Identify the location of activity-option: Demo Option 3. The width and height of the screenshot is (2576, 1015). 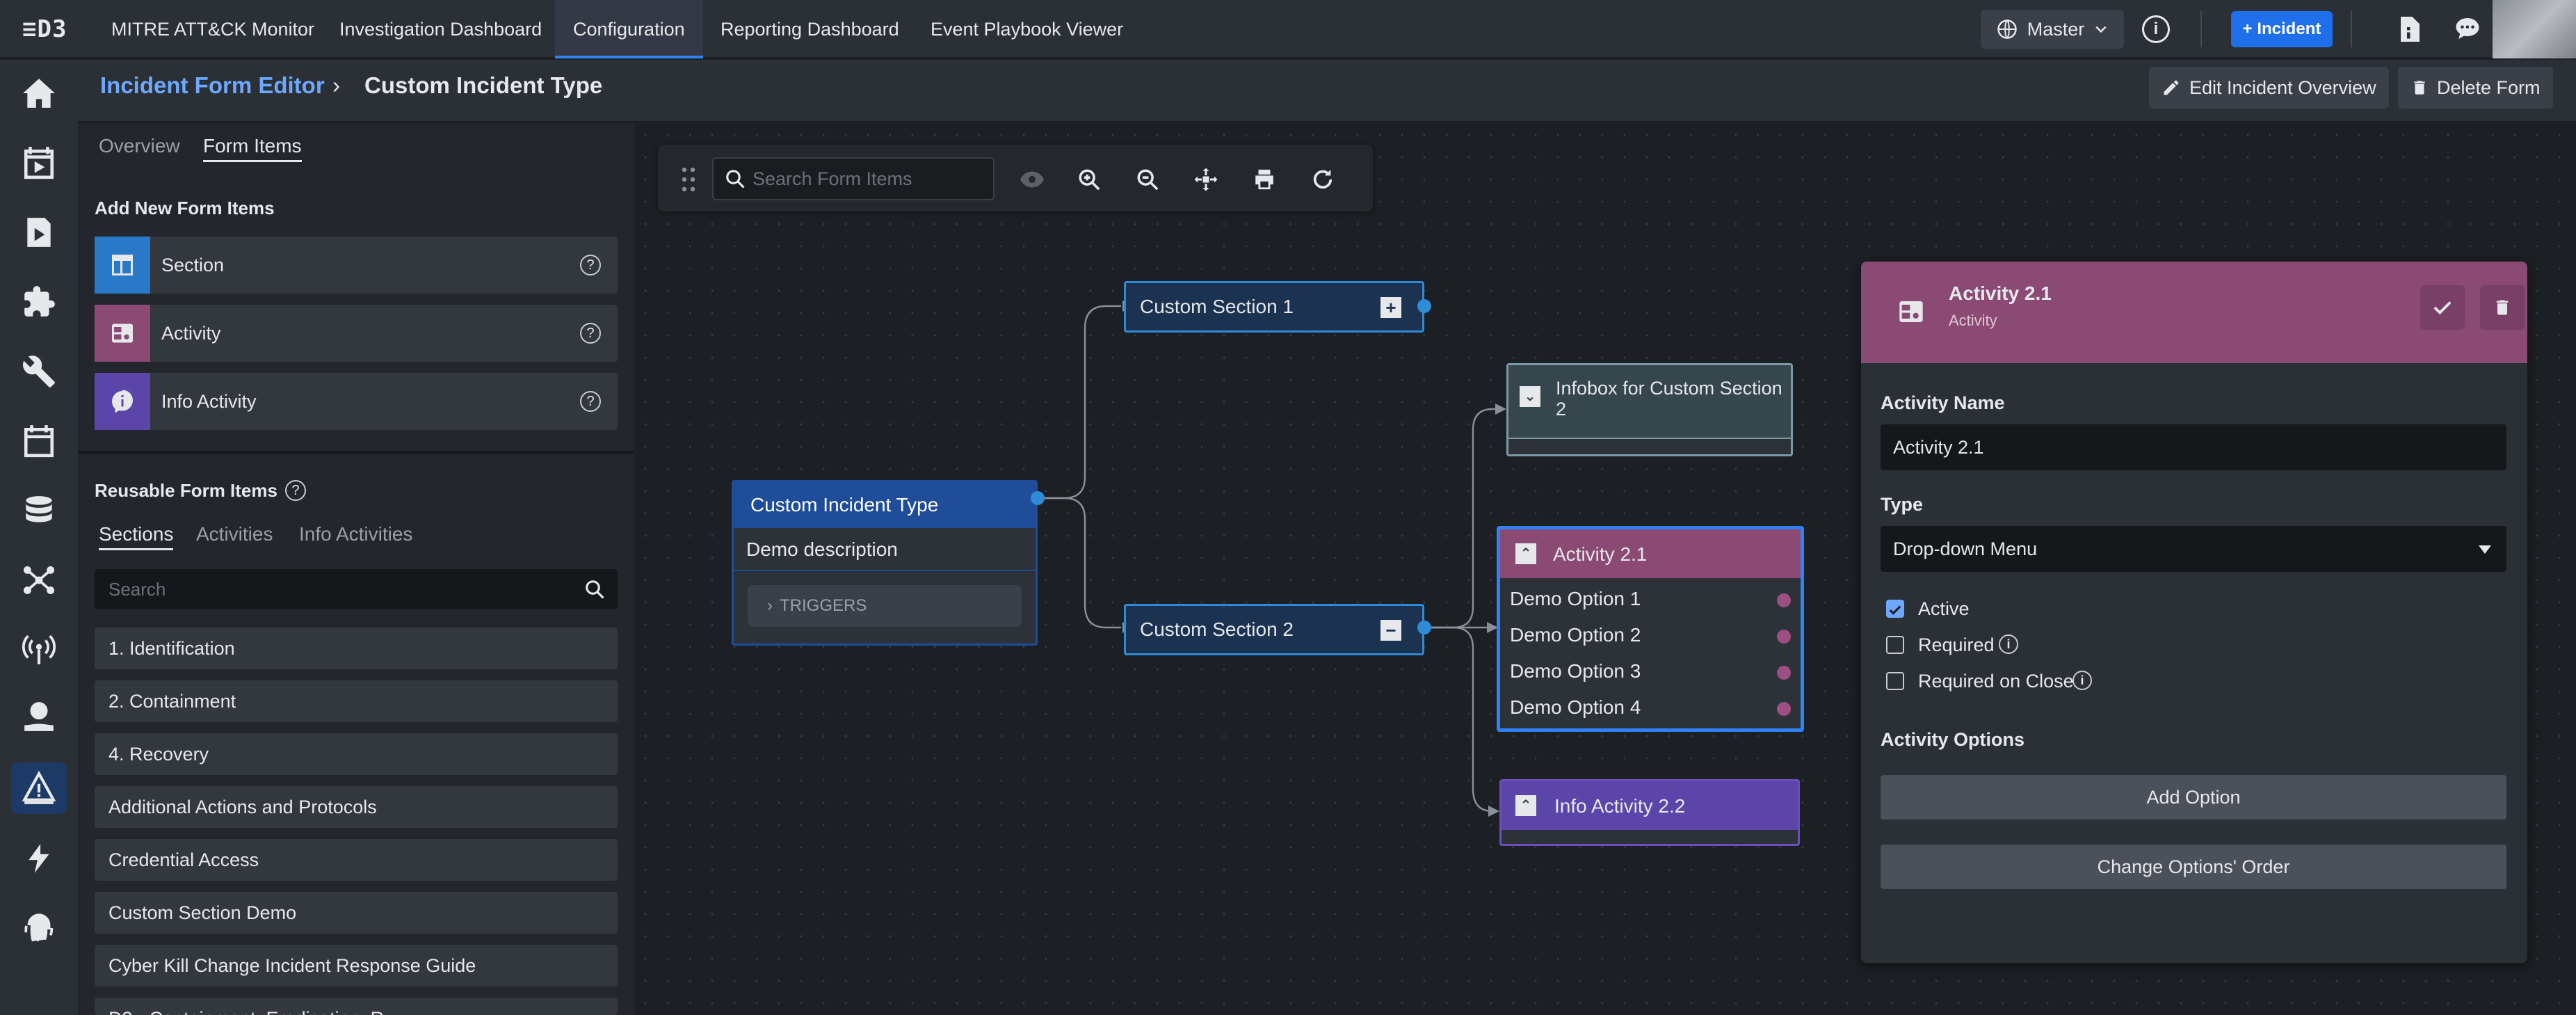
(1650, 671).